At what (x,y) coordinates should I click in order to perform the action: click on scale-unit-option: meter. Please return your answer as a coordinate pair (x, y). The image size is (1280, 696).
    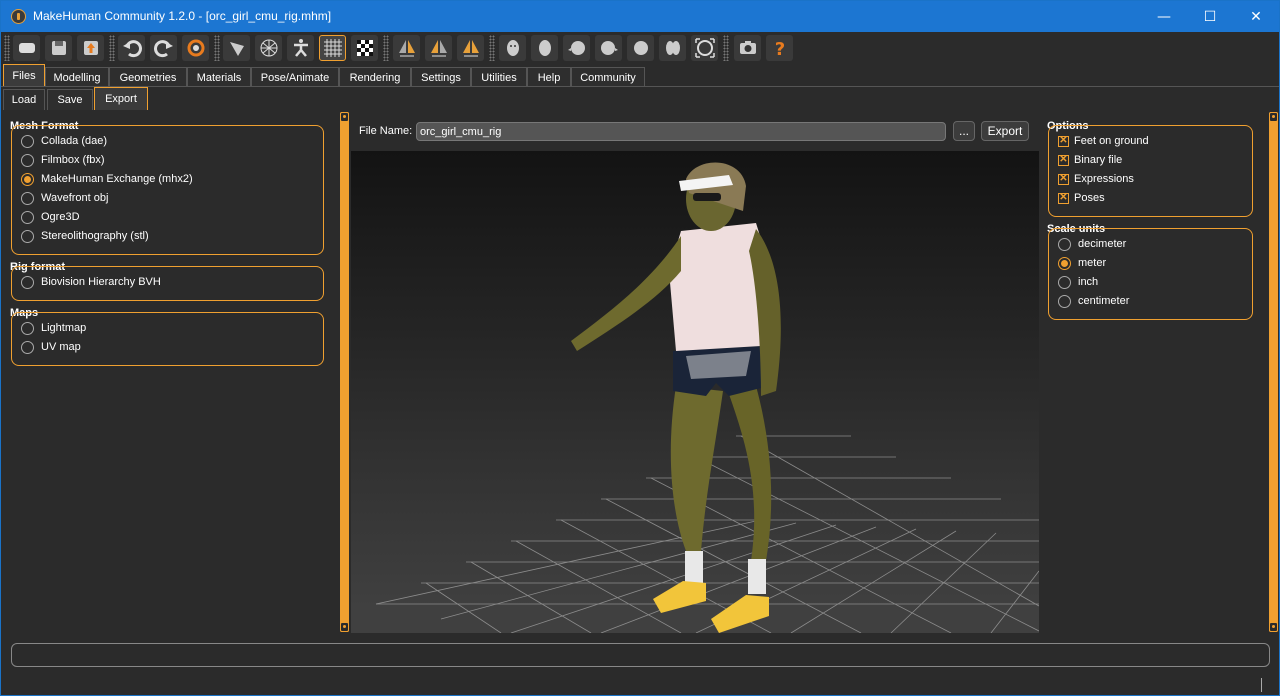
    Looking at the image, I should click on (1082, 263).